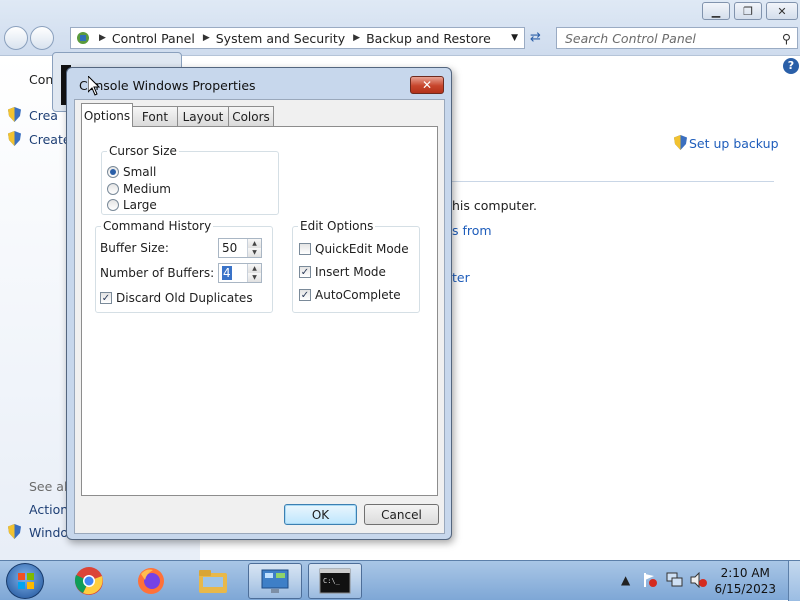 This screenshot has width=800, height=603. I want to click on insert-mode-checkbox: ✓ Insert Mode, so click(342, 272).